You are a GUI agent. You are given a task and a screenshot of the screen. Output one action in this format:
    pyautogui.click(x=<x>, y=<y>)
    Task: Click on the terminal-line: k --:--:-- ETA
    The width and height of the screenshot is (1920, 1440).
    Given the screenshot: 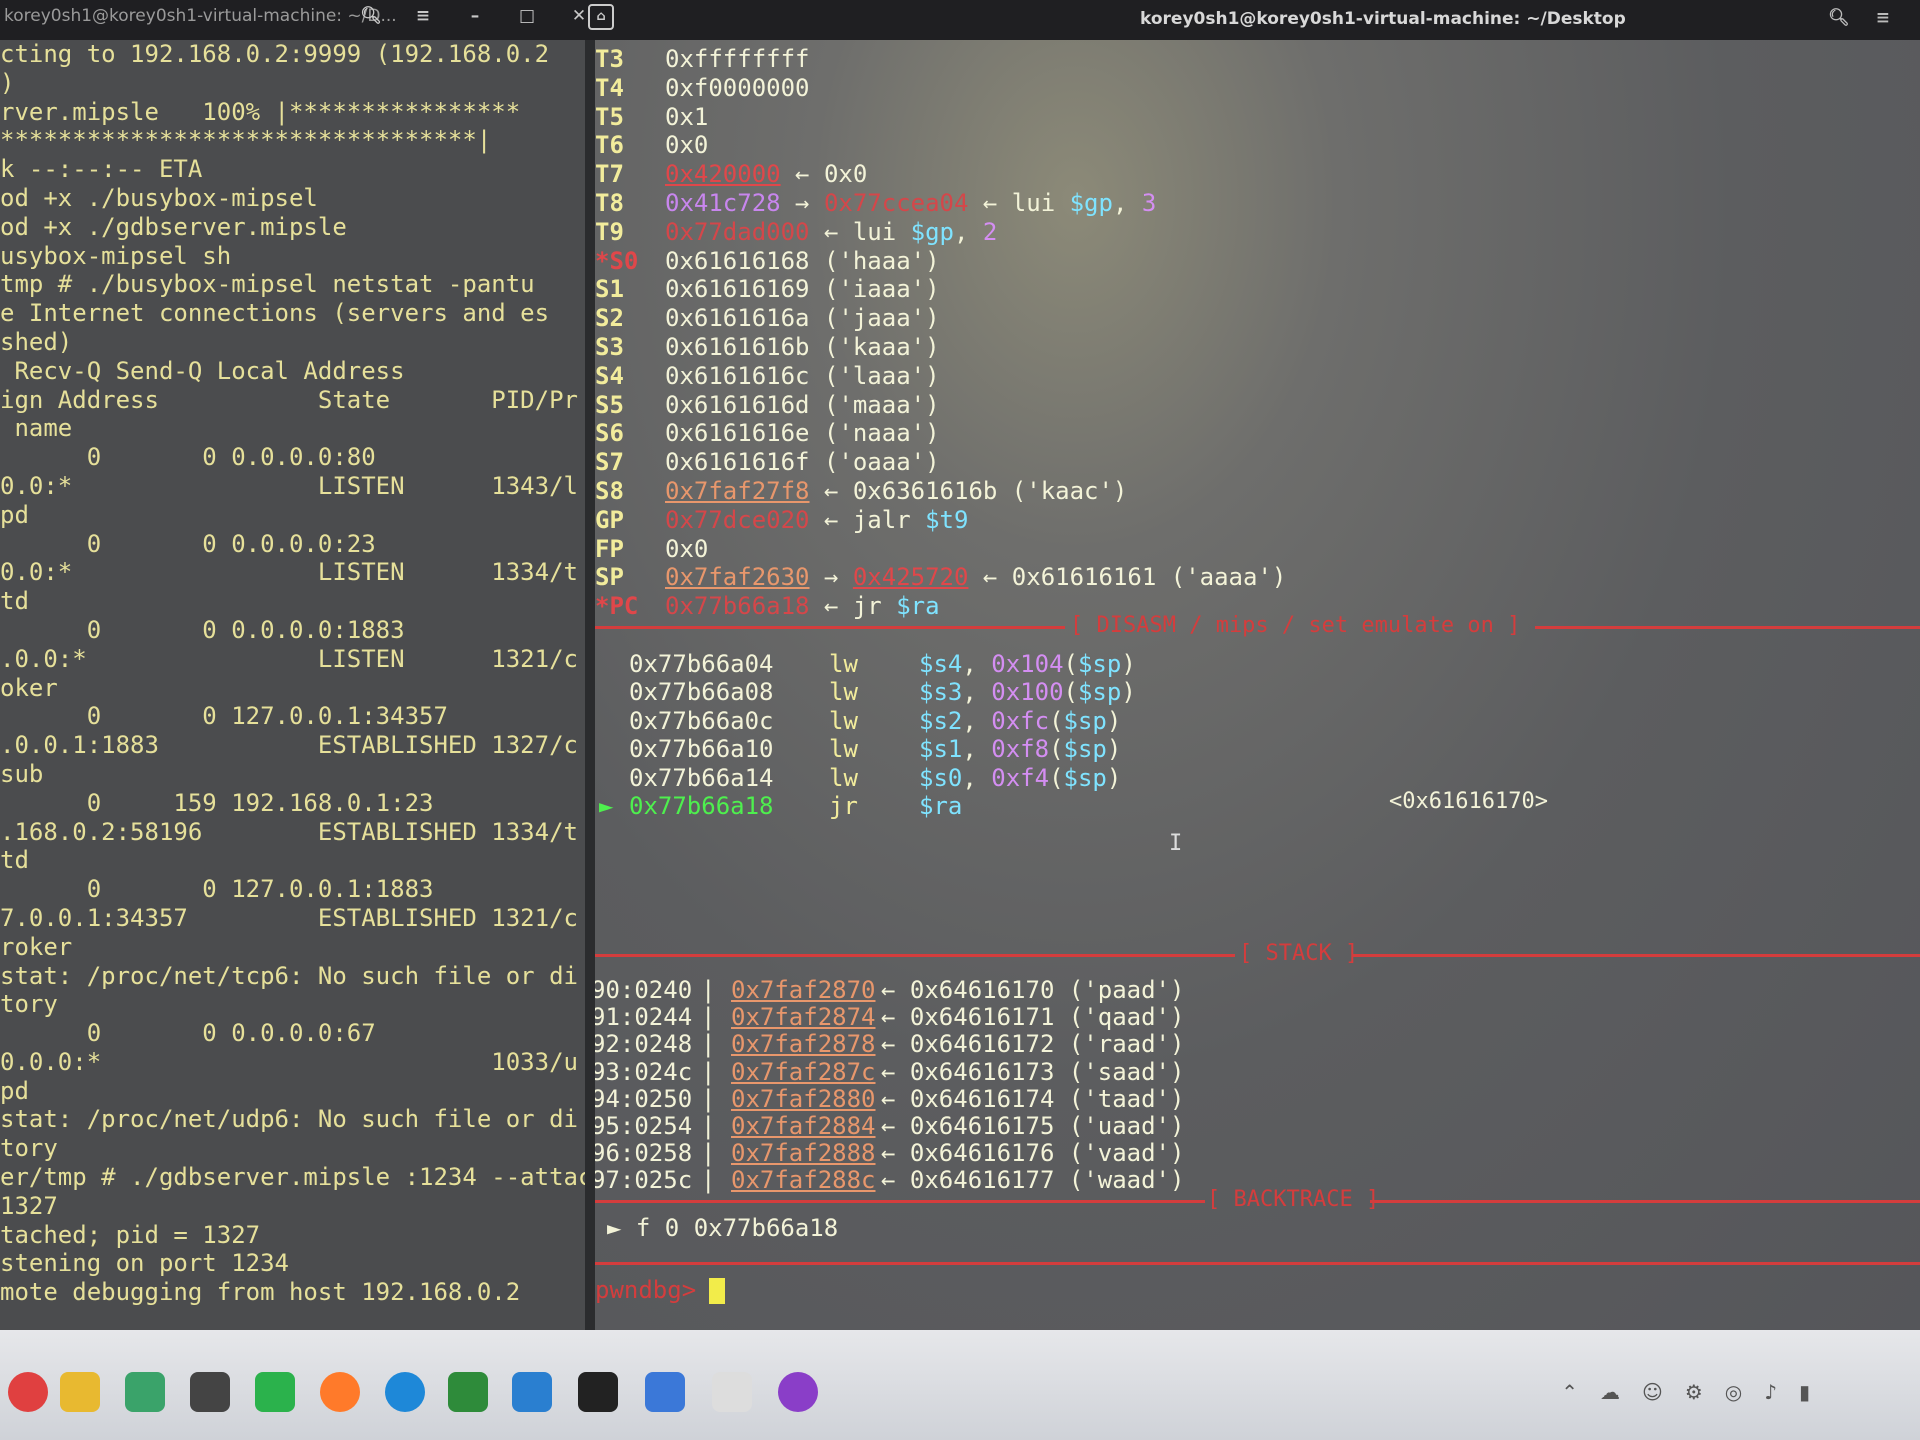 What is the action you would take?
    pyautogui.click(x=101, y=169)
    